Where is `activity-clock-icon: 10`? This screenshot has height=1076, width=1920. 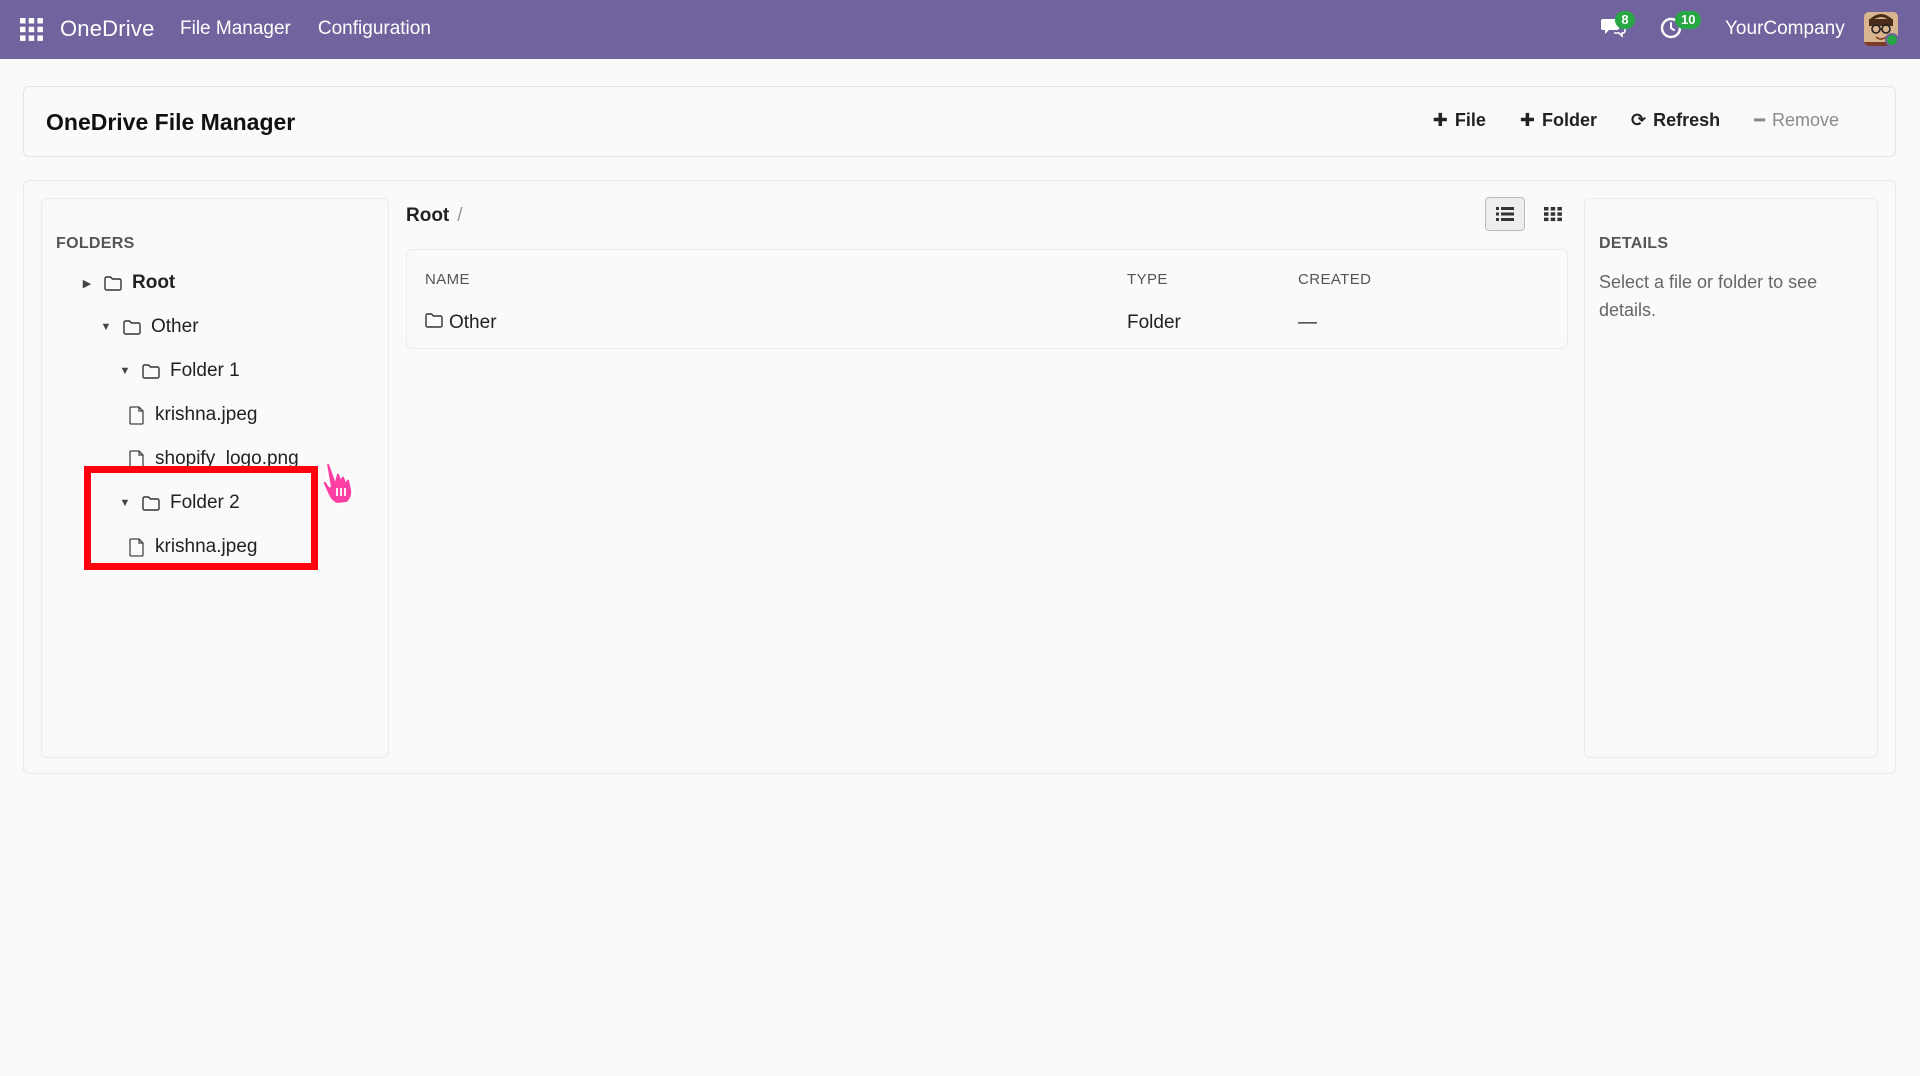 activity-clock-icon: 10 is located at coordinates (1681, 27).